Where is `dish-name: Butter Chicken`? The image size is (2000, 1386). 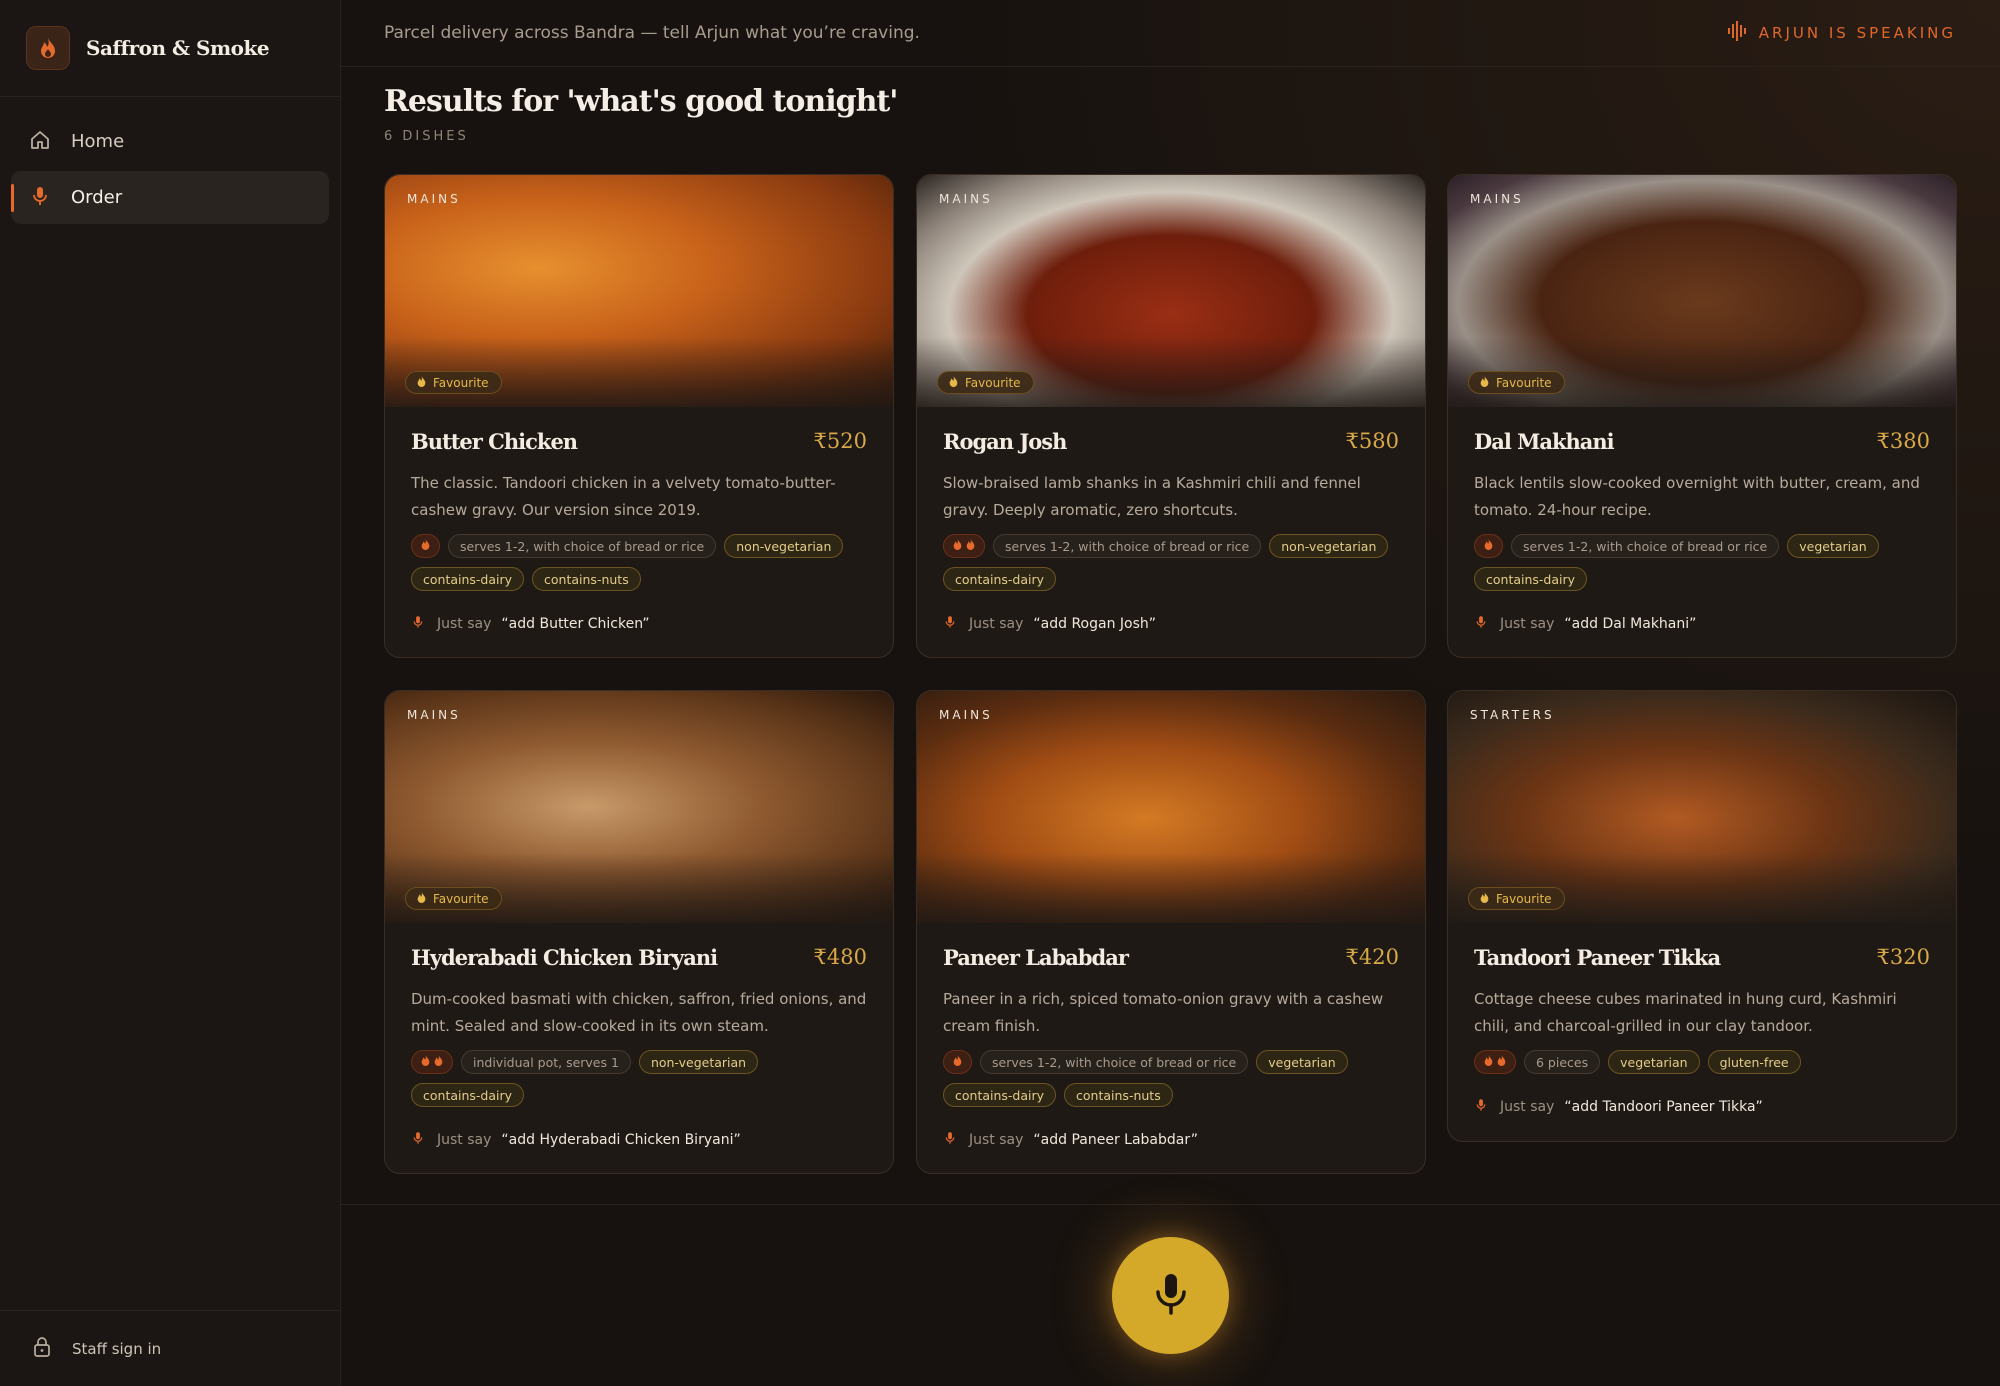
dish-name: Butter Chicken is located at coordinates (494, 441).